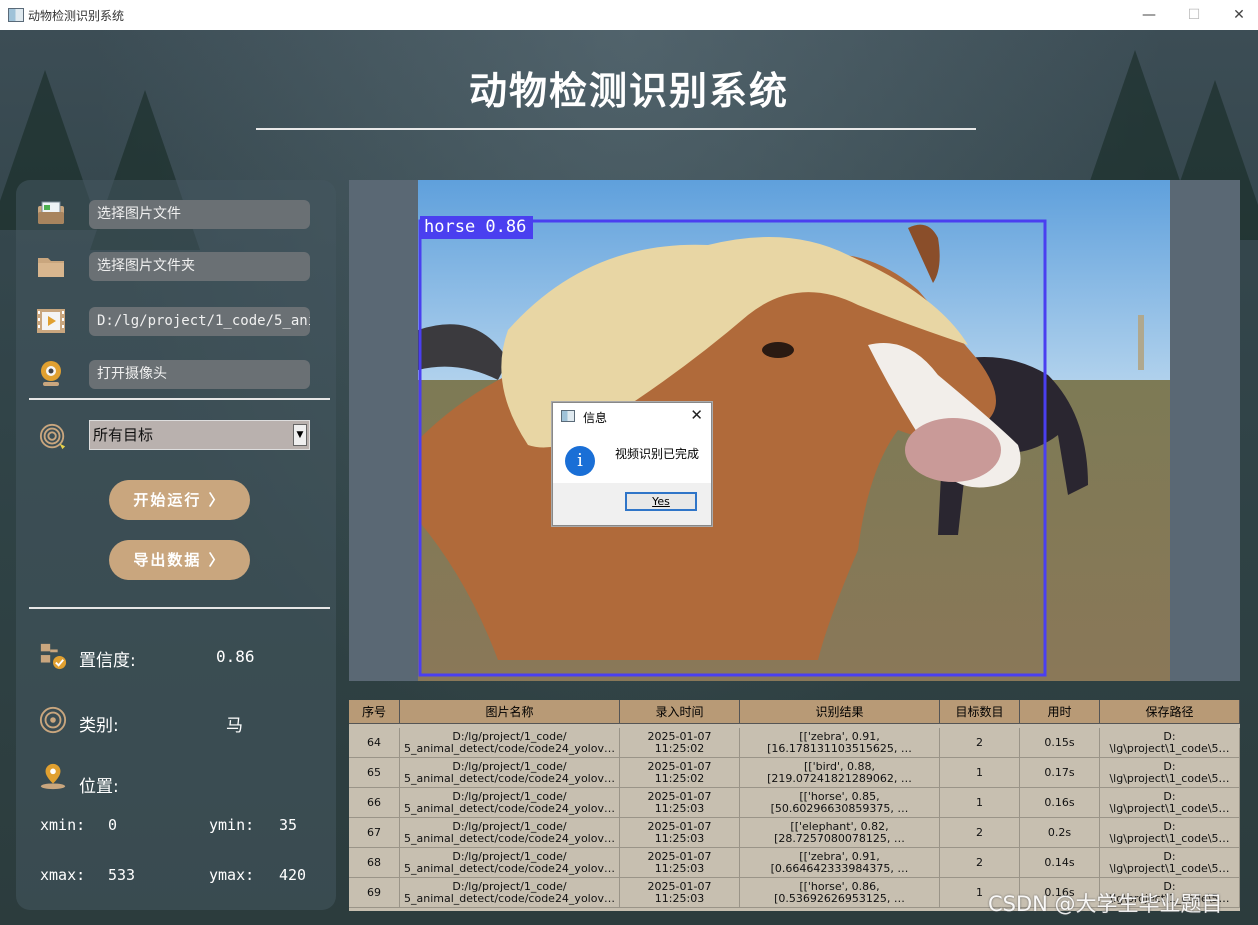 The width and height of the screenshot is (1258, 925). What do you see at coordinates (199, 266) in the screenshot?
I see `select-image-folder-button: 选择图片文件夹` at bounding box center [199, 266].